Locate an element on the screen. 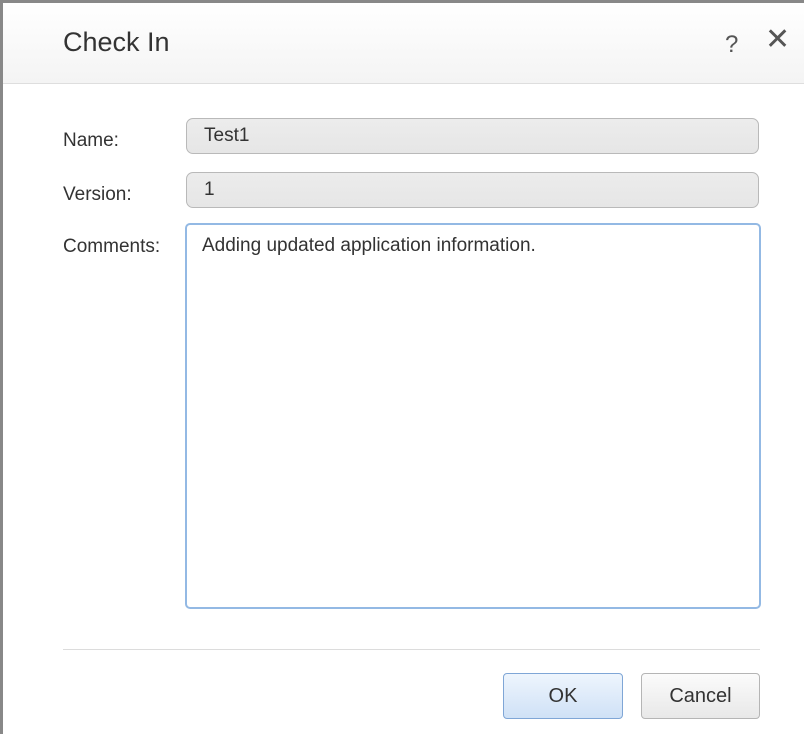  cancel-button: Cancel is located at coordinates (700, 696).